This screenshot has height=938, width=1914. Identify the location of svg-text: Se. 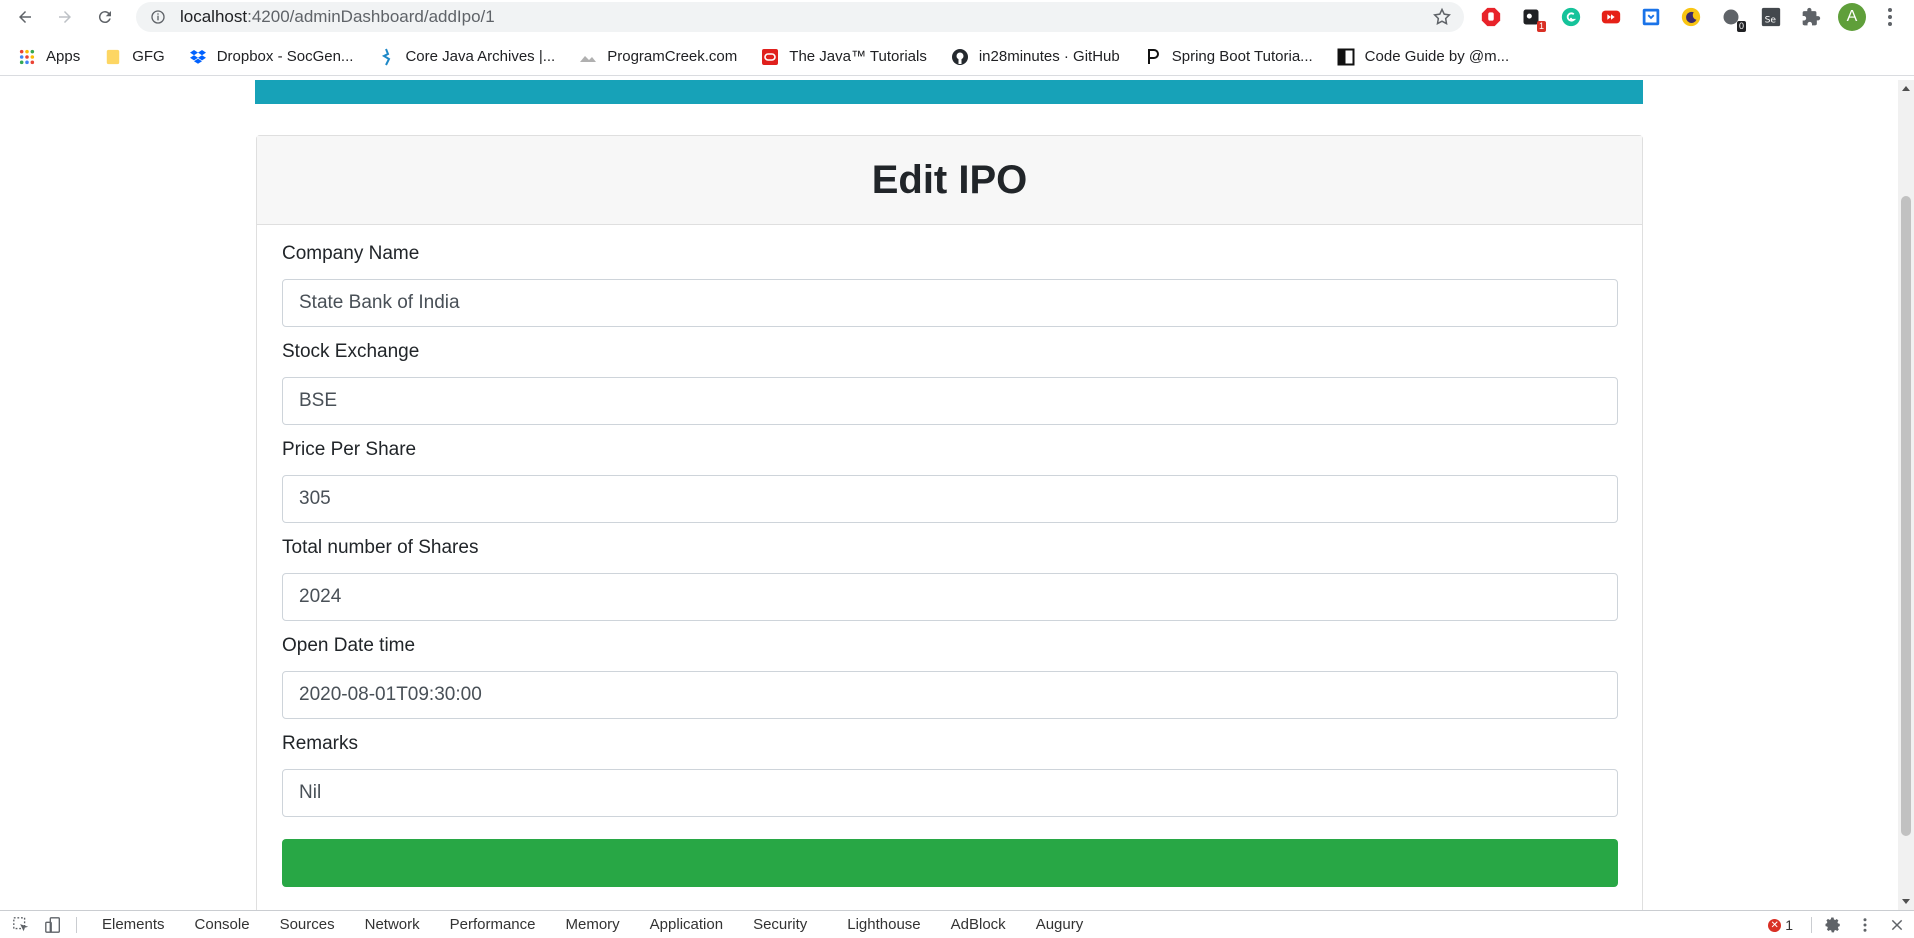
(1771, 20).